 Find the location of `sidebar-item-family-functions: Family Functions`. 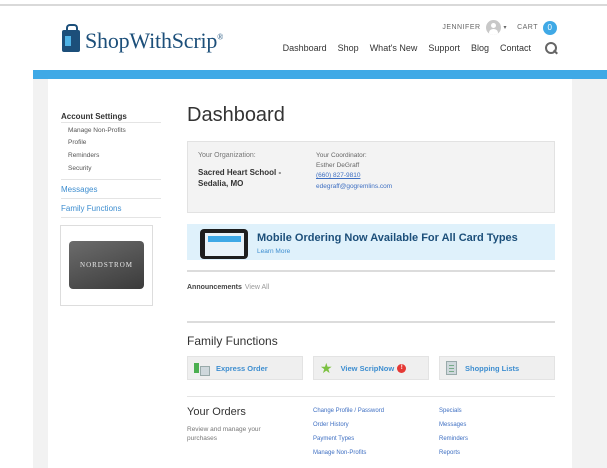

sidebar-item-family-functions: Family Functions is located at coordinates (91, 208).